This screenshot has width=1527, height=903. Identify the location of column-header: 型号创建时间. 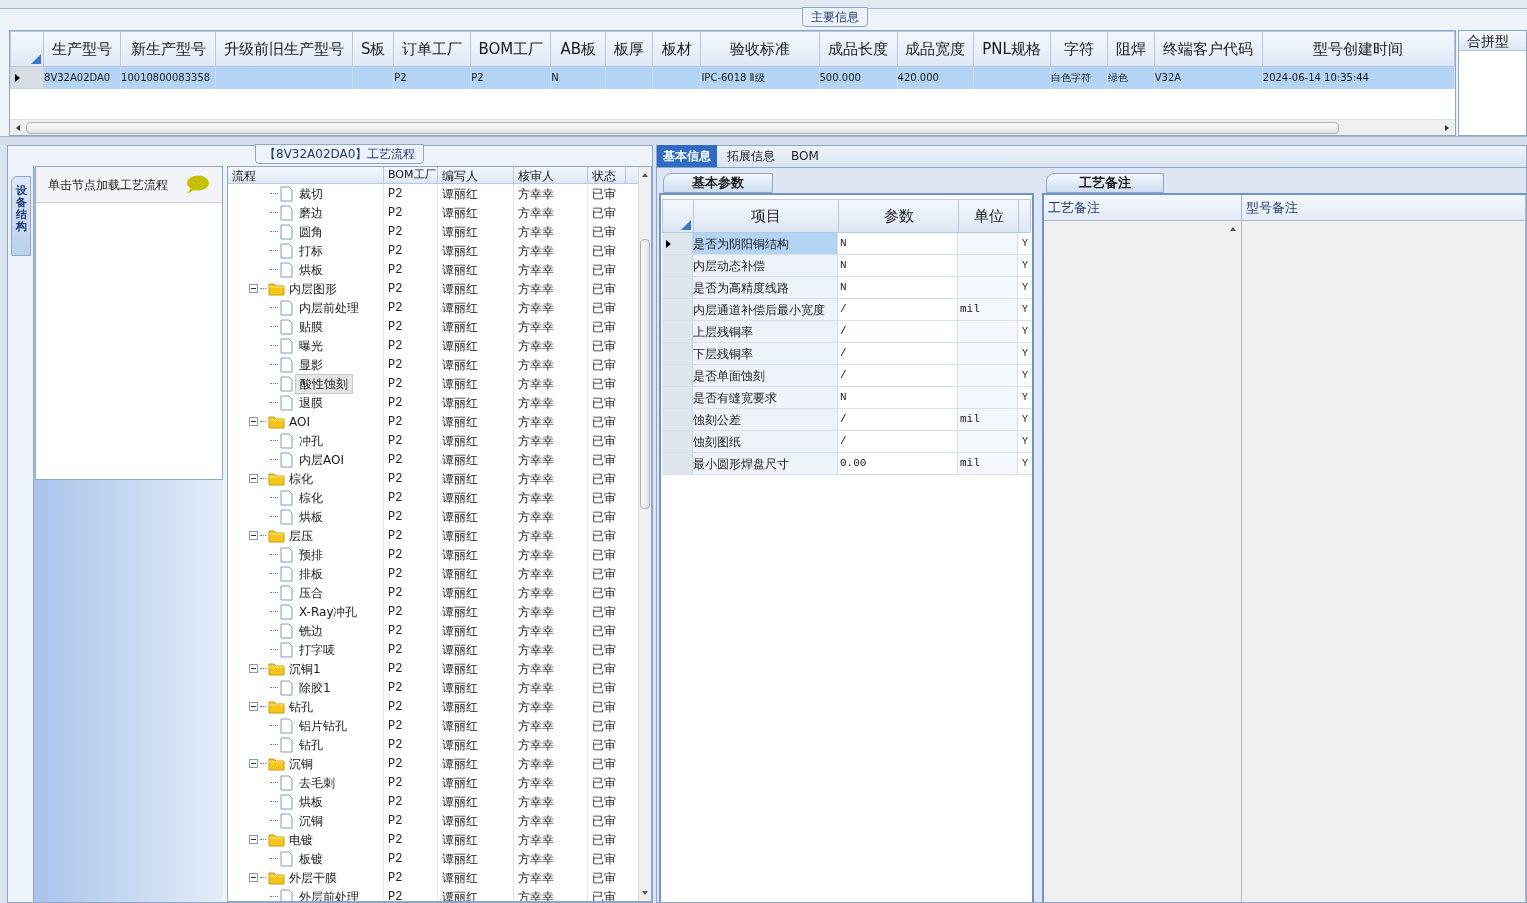
(1358, 49).